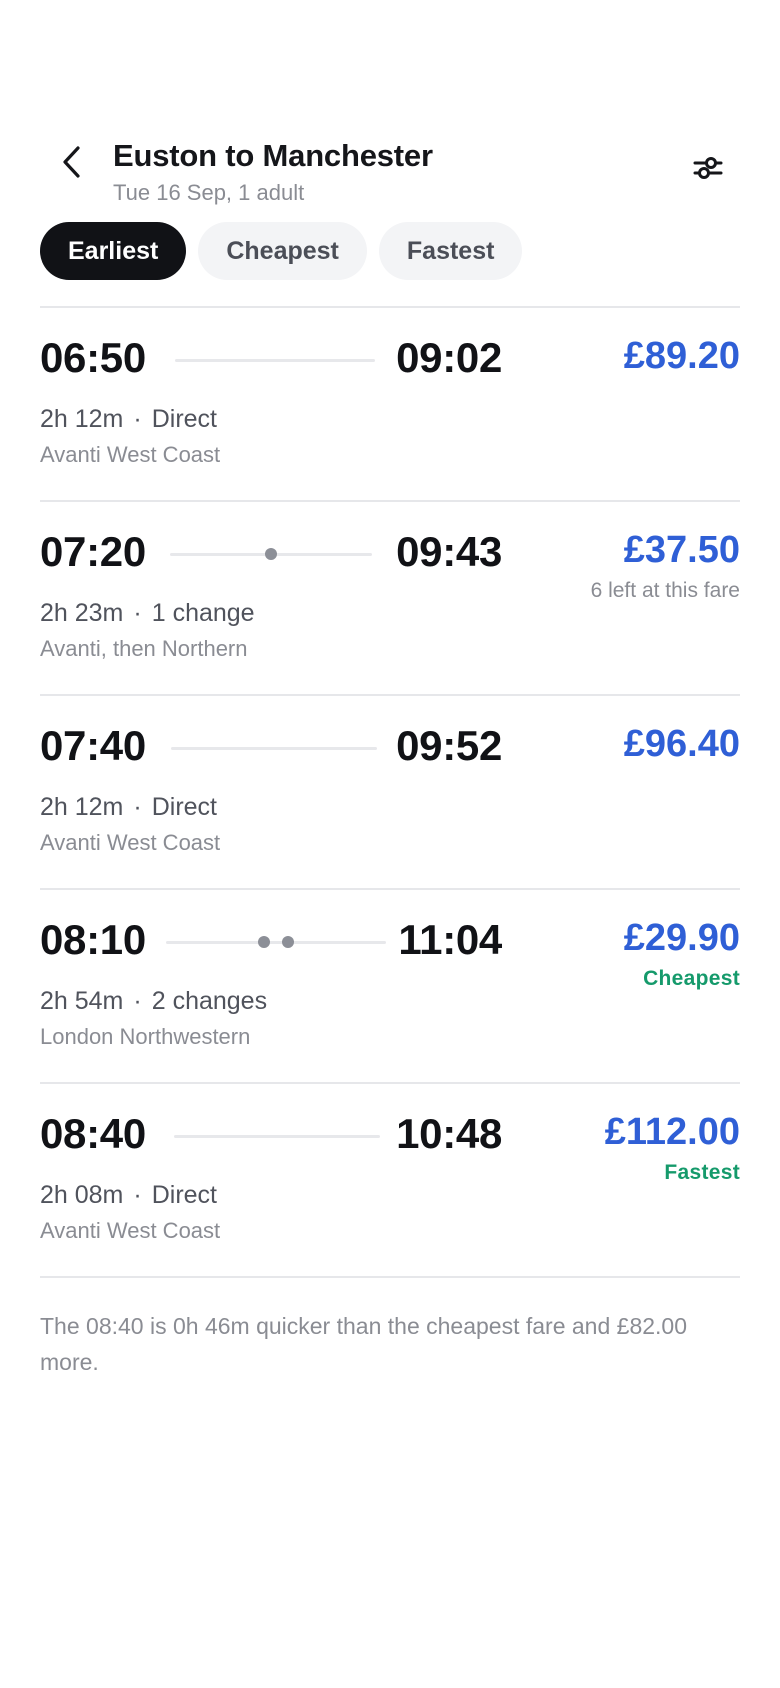 The width and height of the screenshot is (780, 1688). I want to click on departure-time: 08:10, so click(93, 939).